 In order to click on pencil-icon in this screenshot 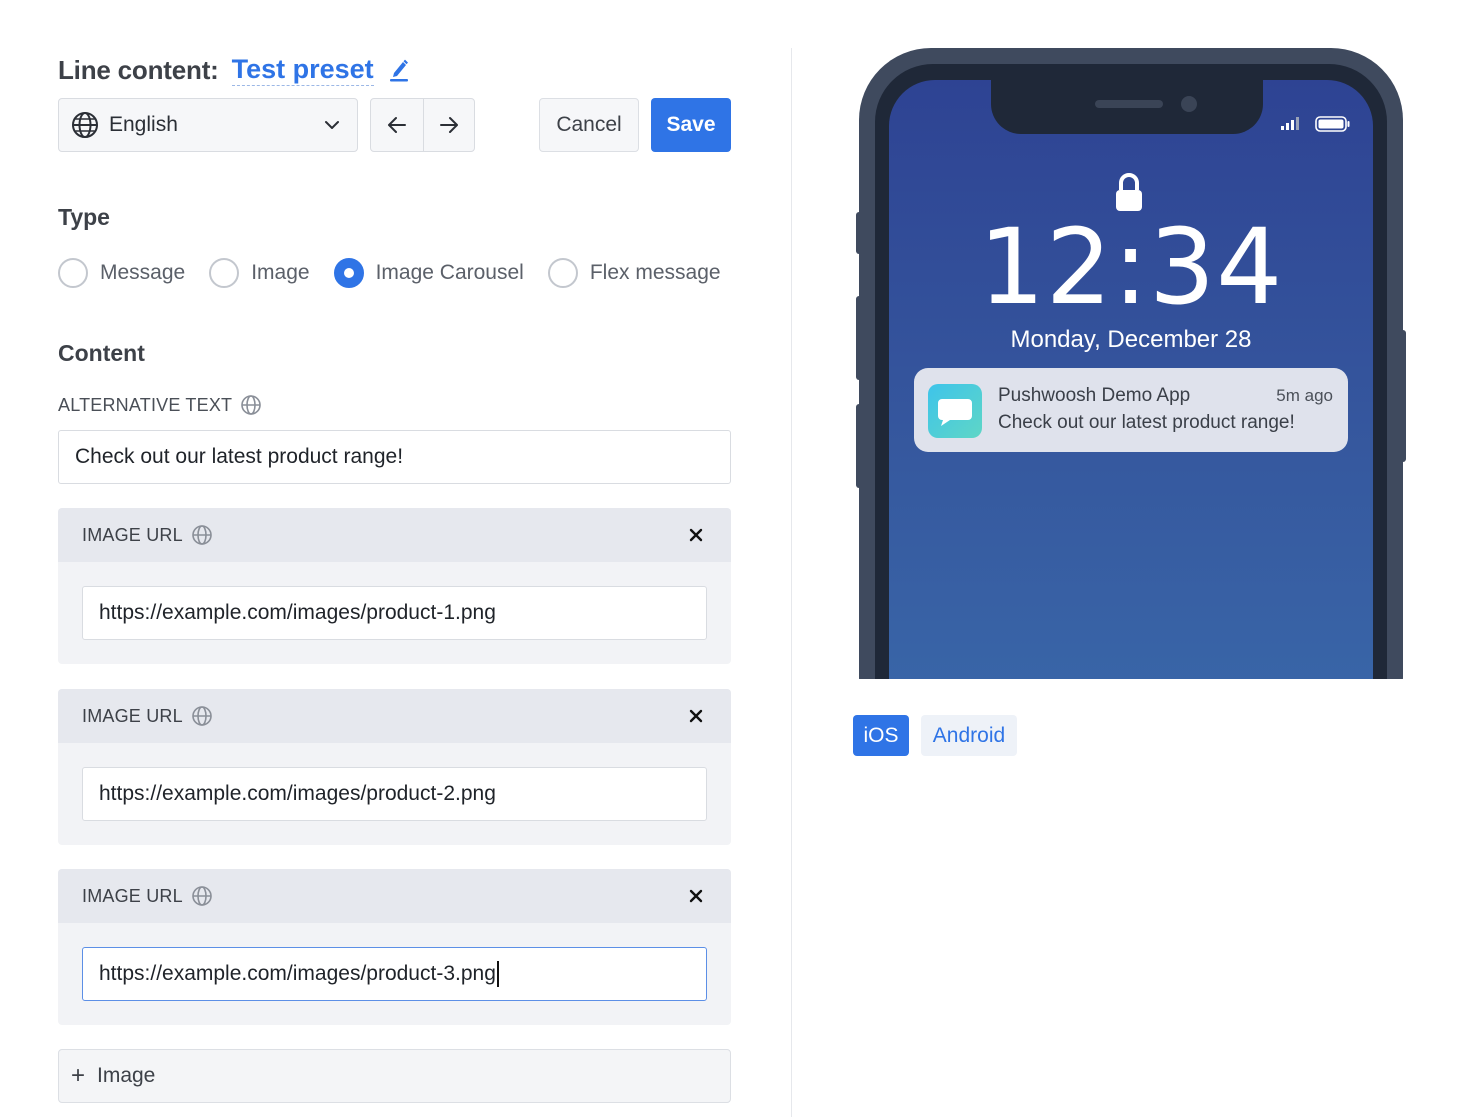, I will do `click(399, 70)`.